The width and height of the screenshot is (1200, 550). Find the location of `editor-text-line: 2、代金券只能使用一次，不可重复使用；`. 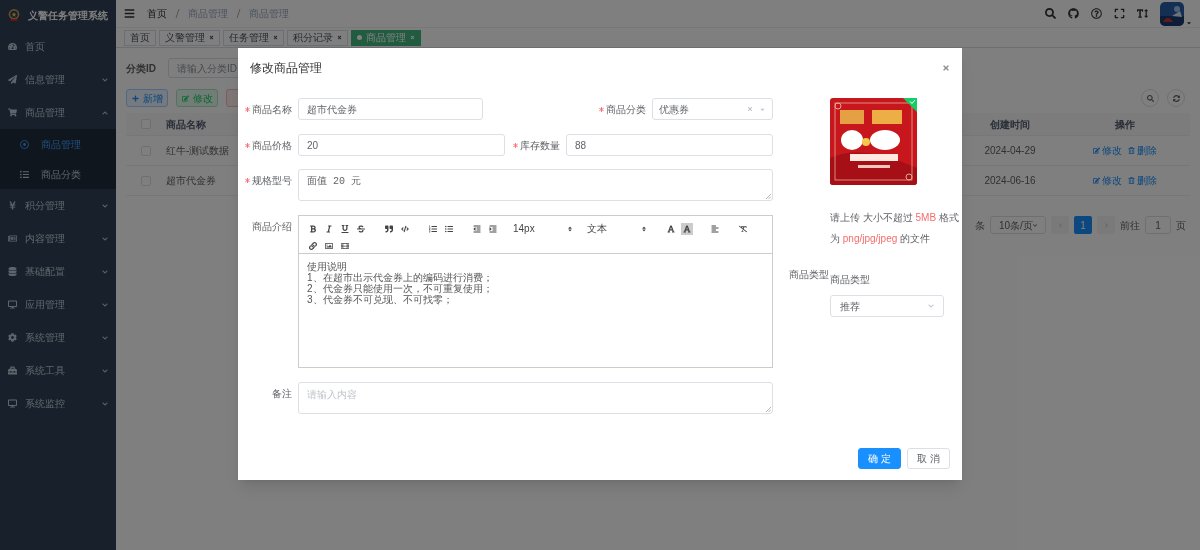

editor-text-line: 2、代金券只能使用一次，不可重复使用； is located at coordinates (400, 288).